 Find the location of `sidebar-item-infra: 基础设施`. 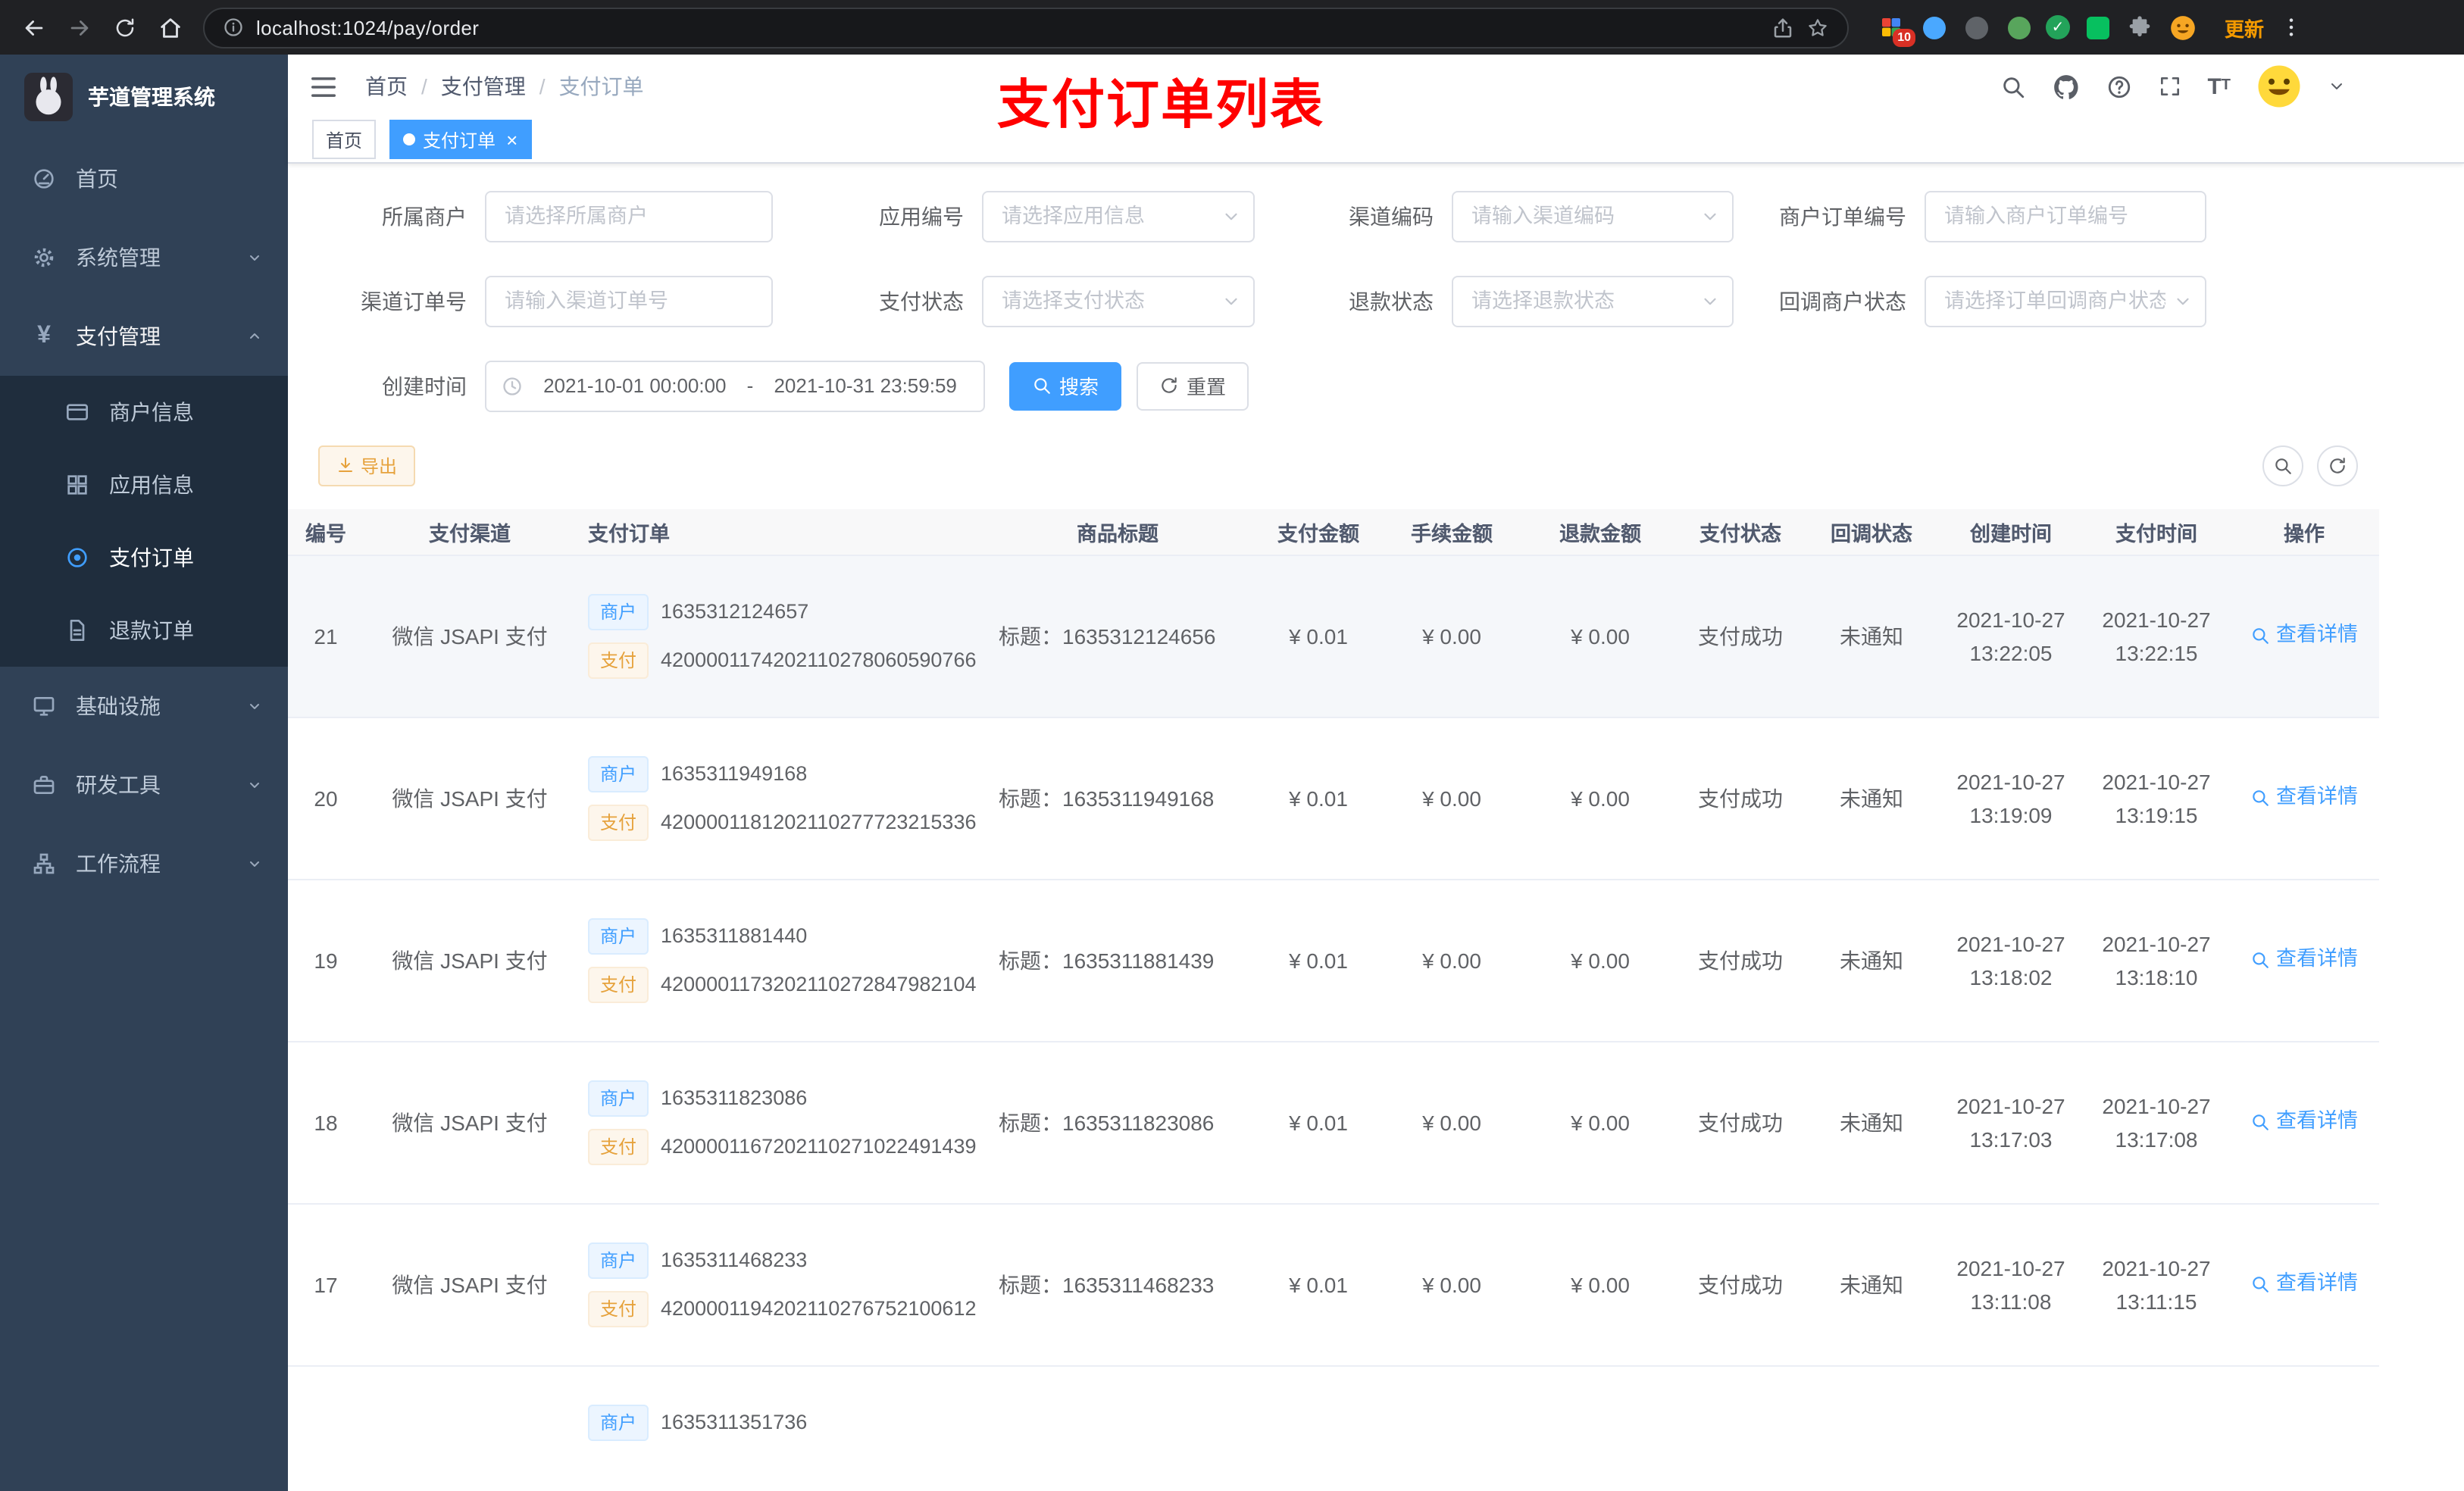

sidebar-item-infra: 基础设施 is located at coordinates (144, 706).